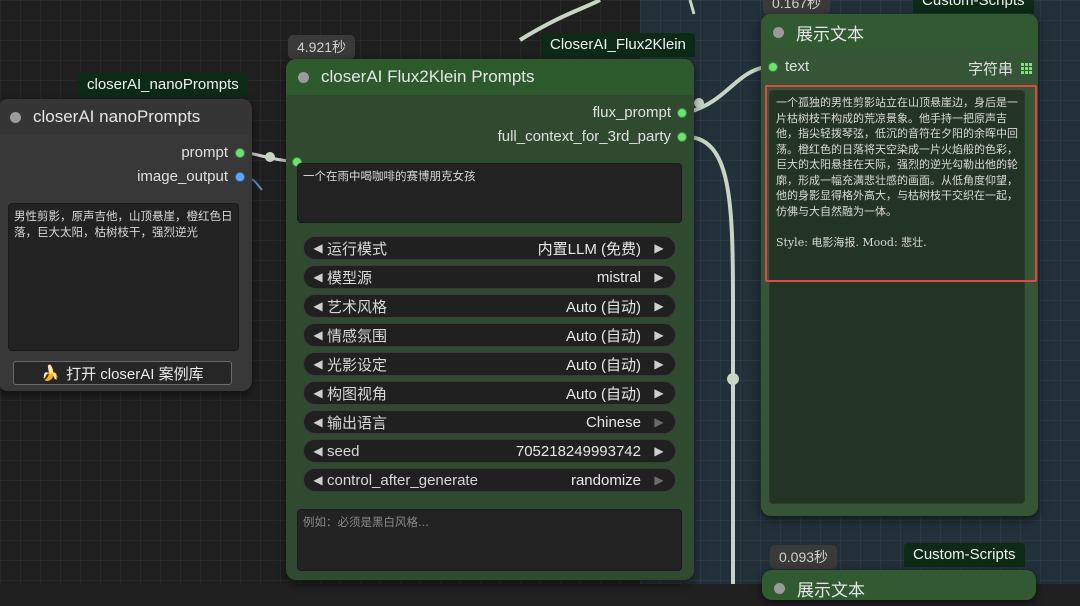  I want to click on nano-node-title: closerAI nanoPrompts, so click(117, 116).